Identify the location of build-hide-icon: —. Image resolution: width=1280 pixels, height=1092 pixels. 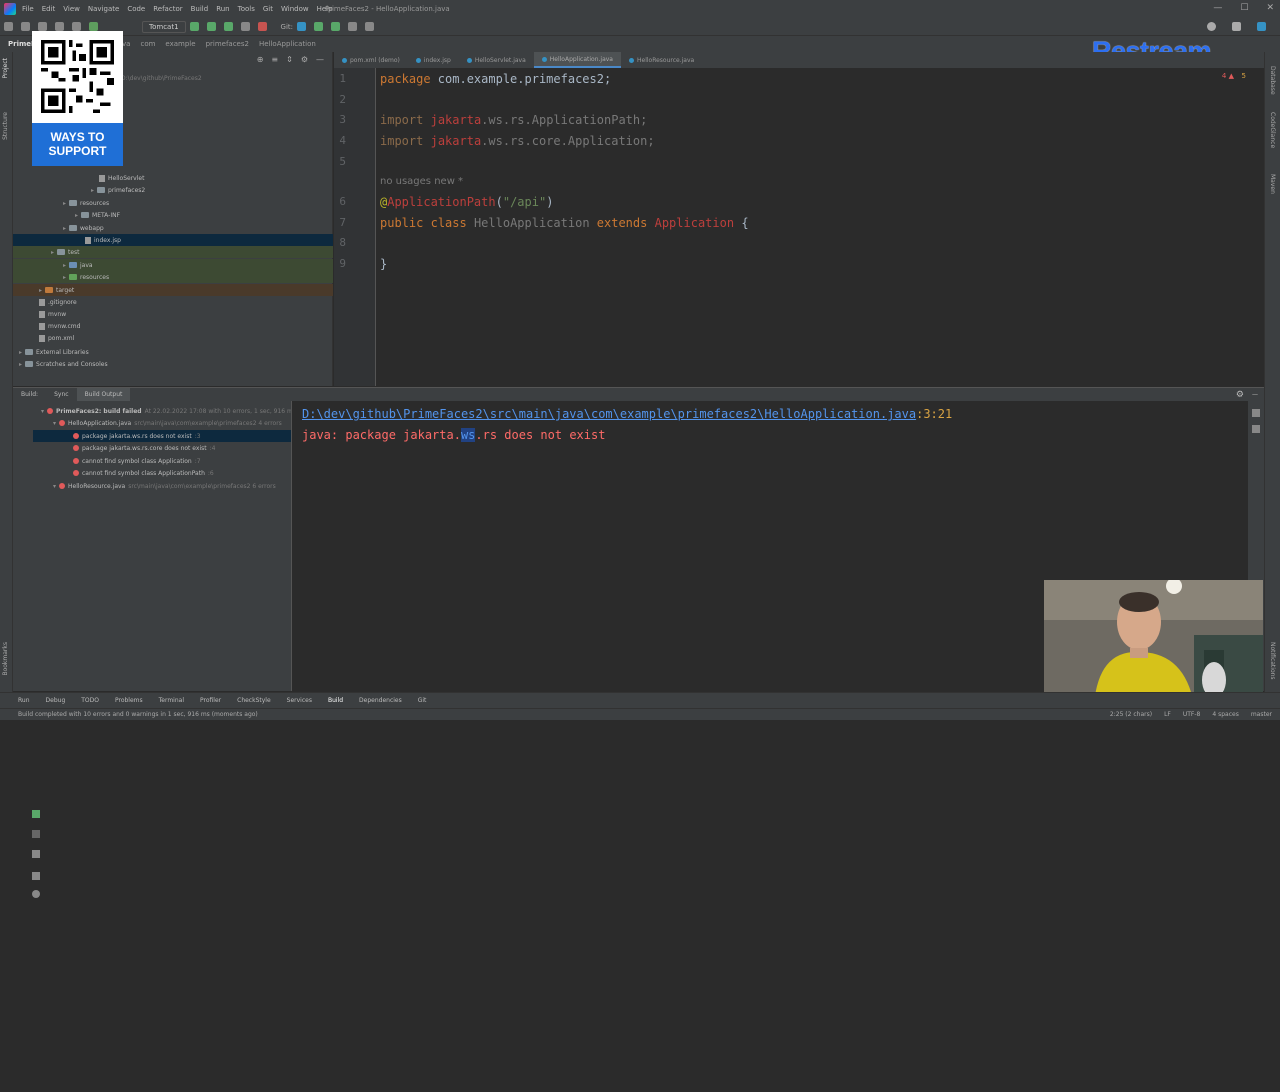
(1255, 394).